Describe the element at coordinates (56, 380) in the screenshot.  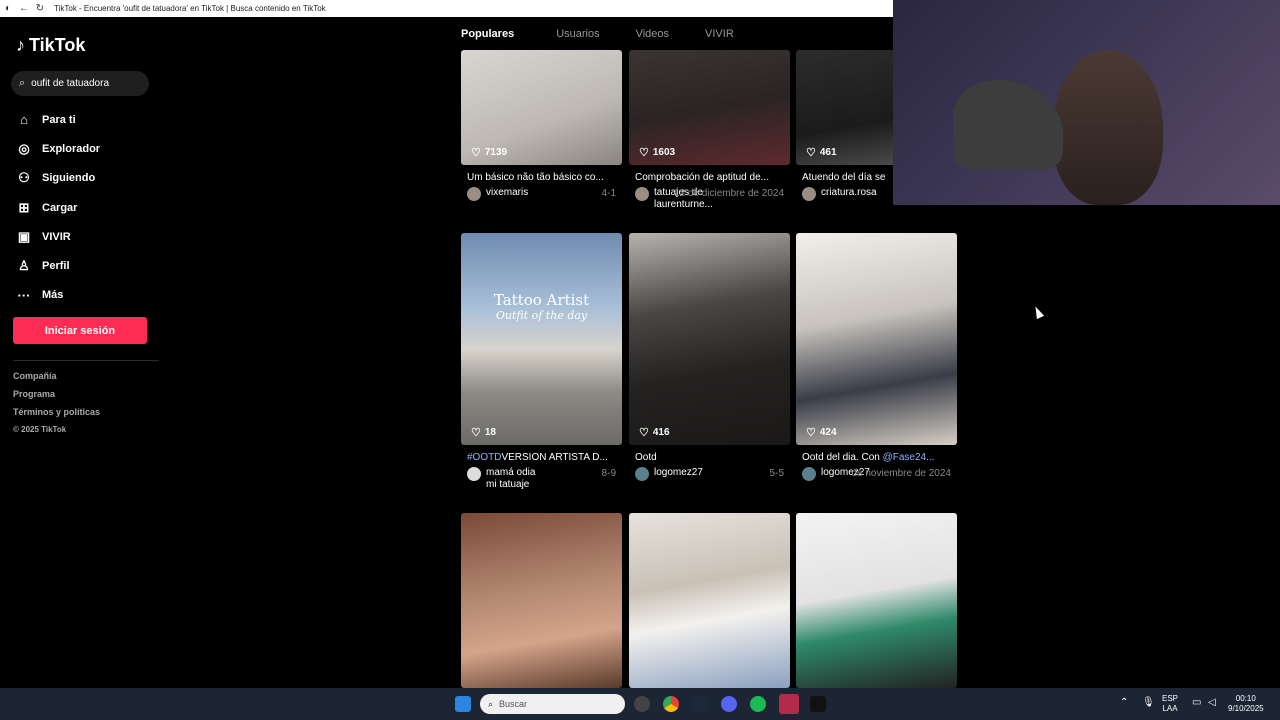
I see `footer-link-company: Compañía` at that location.